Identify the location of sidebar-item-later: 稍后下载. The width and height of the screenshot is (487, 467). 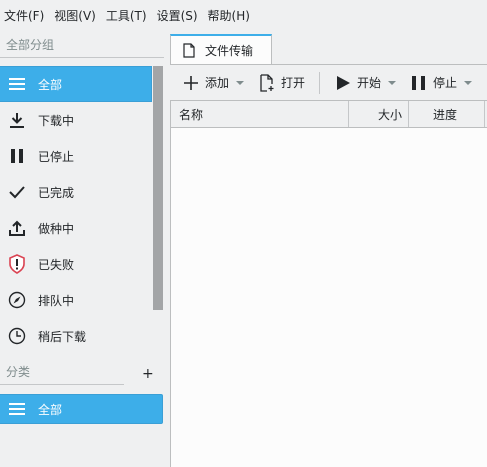
(76, 336).